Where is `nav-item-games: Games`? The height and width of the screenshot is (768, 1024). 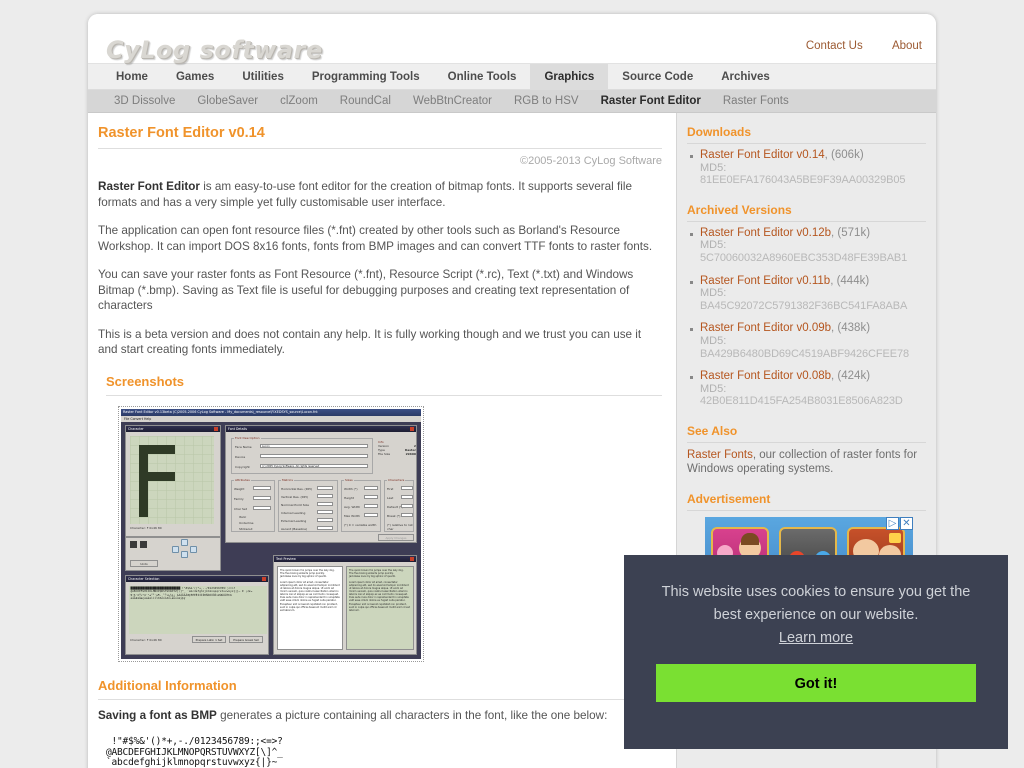 nav-item-games: Games is located at coordinates (195, 76).